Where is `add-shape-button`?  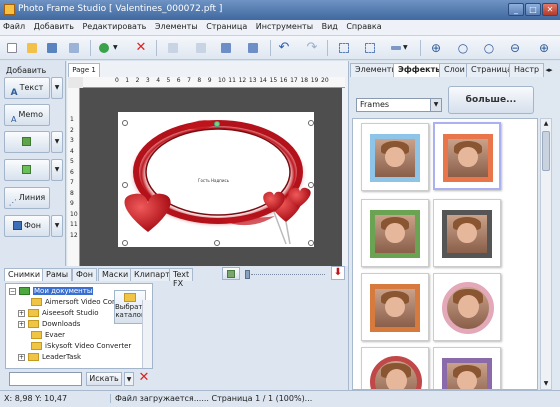
add-shape-button is located at coordinates (27, 170).